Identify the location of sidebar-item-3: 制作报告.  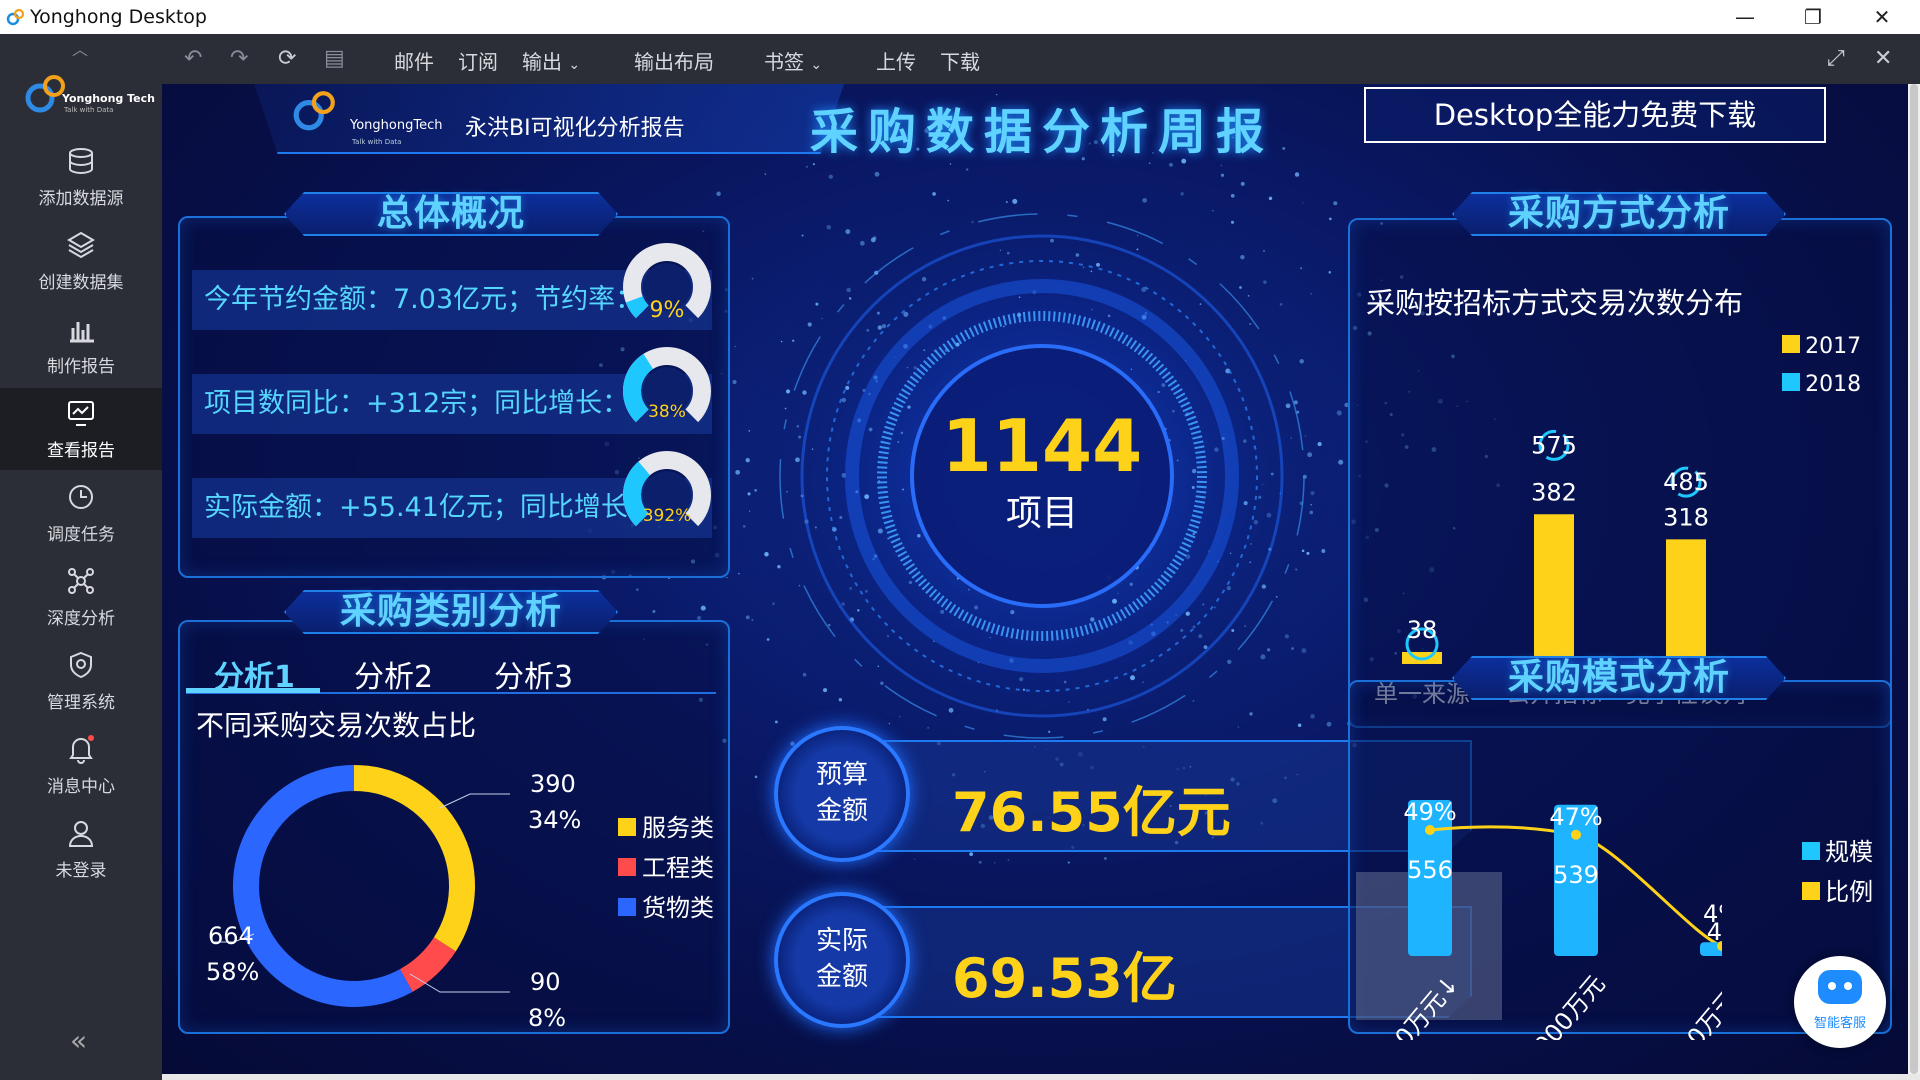
(81, 345).